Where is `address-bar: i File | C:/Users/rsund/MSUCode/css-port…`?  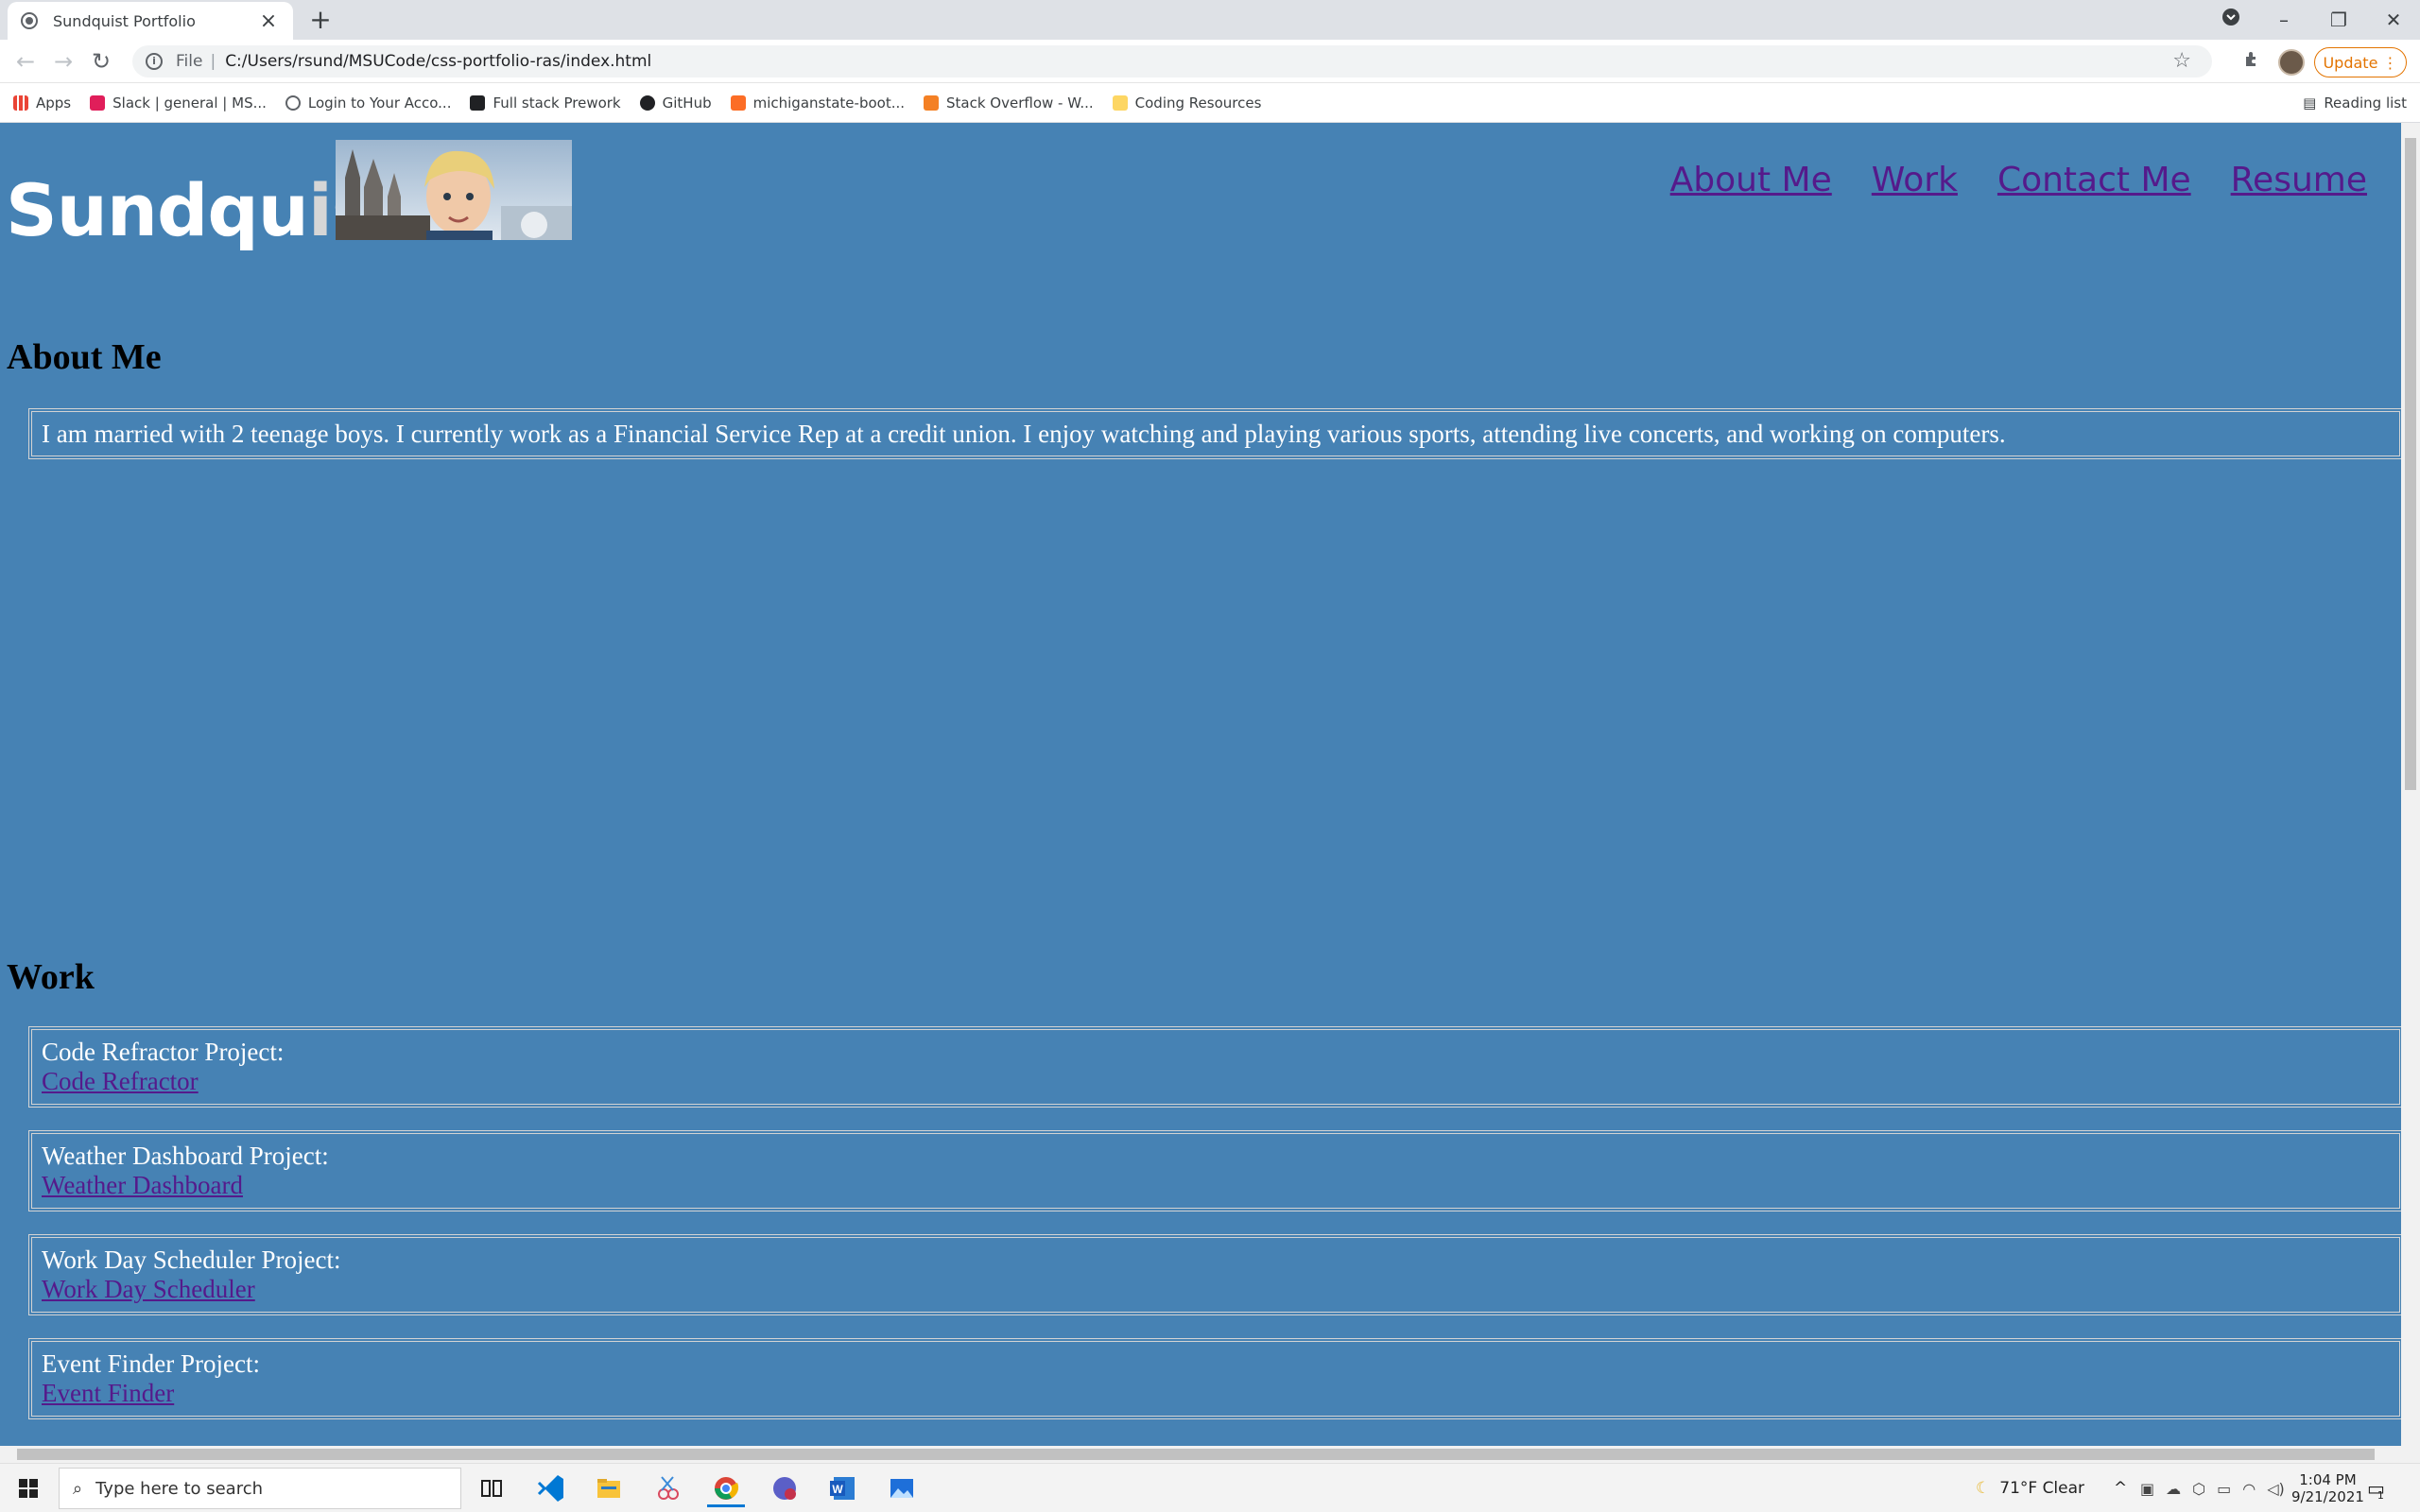 address-bar: i File | C:/Users/rsund/MSUCode/css-port… is located at coordinates (1172, 61).